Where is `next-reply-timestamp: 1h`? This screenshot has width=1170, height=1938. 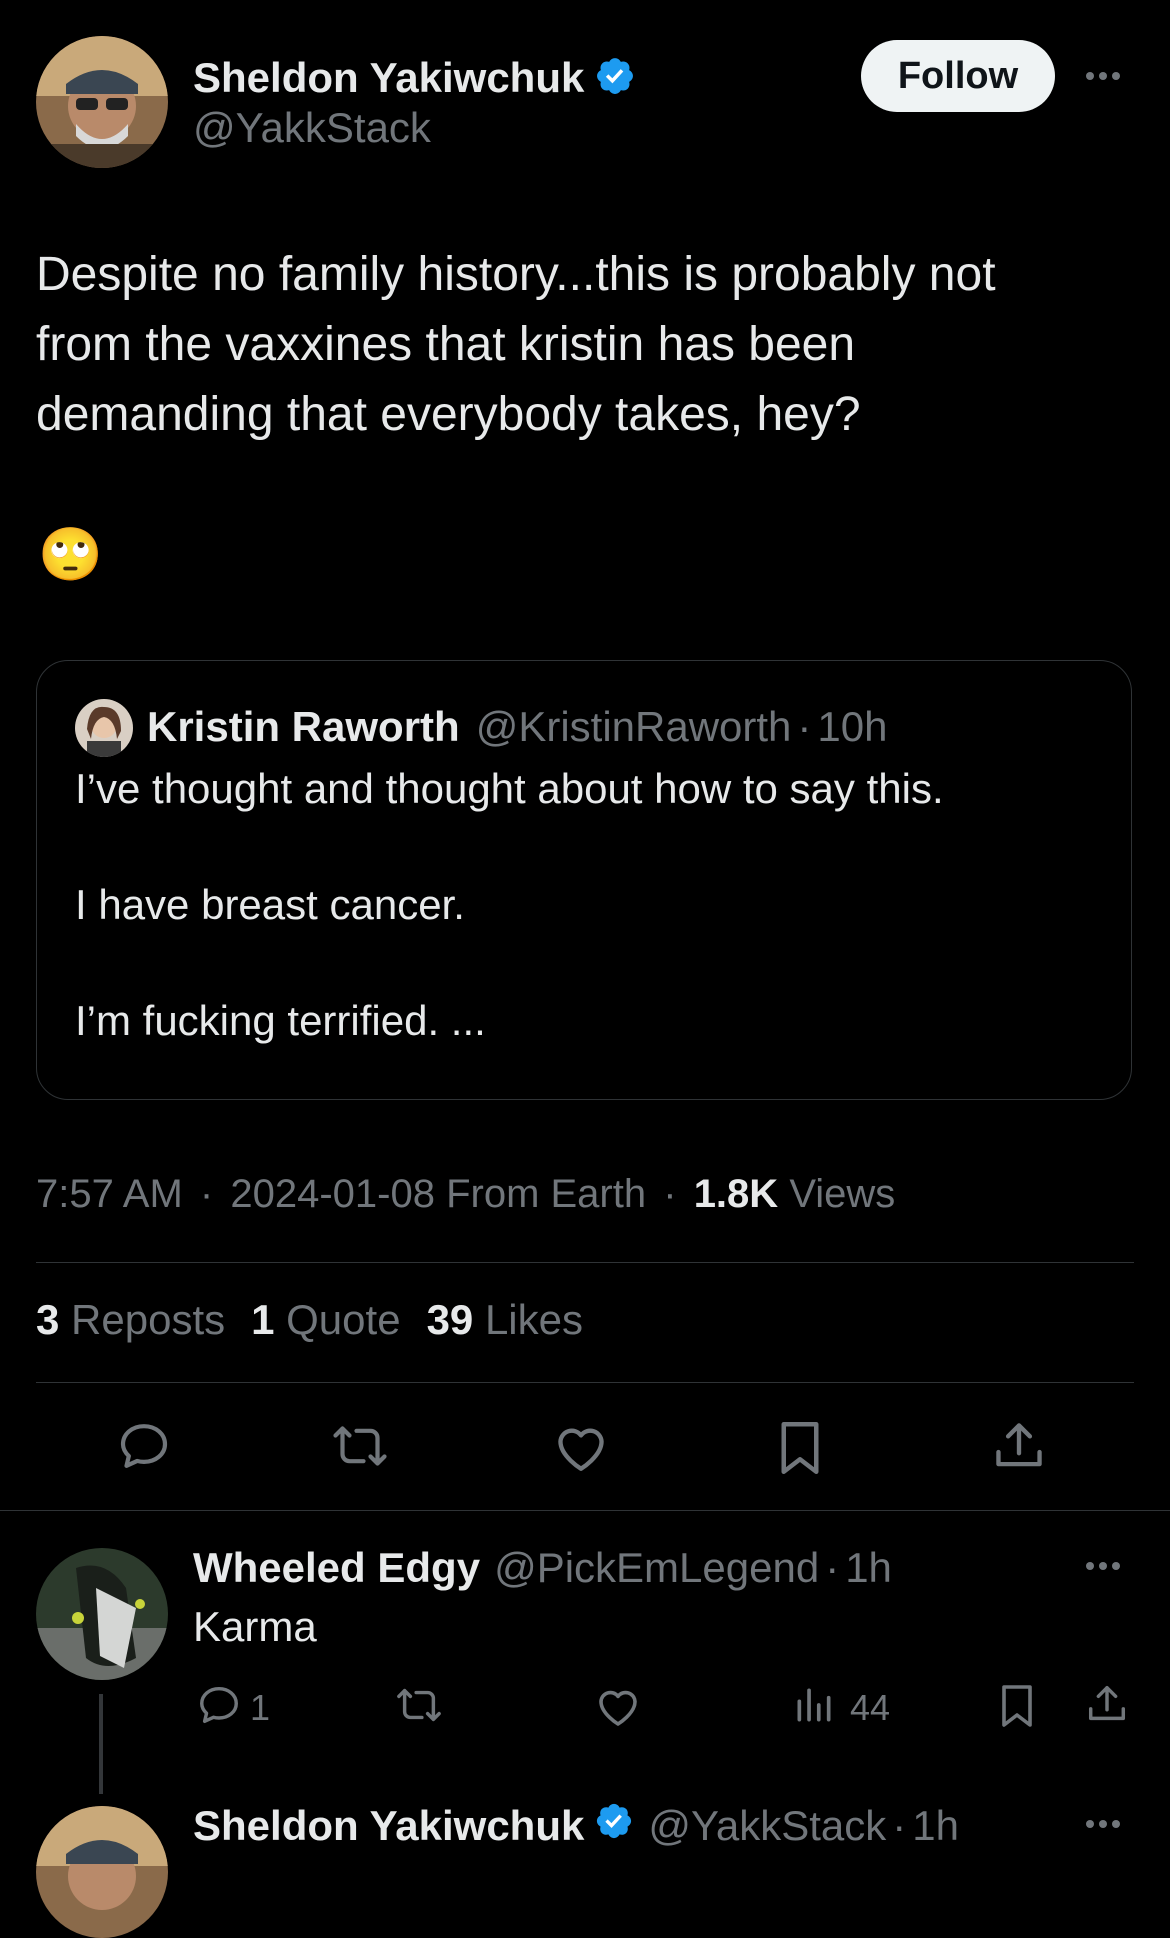
next-reply-timestamp: 1h is located at coordinates (935, 1826).